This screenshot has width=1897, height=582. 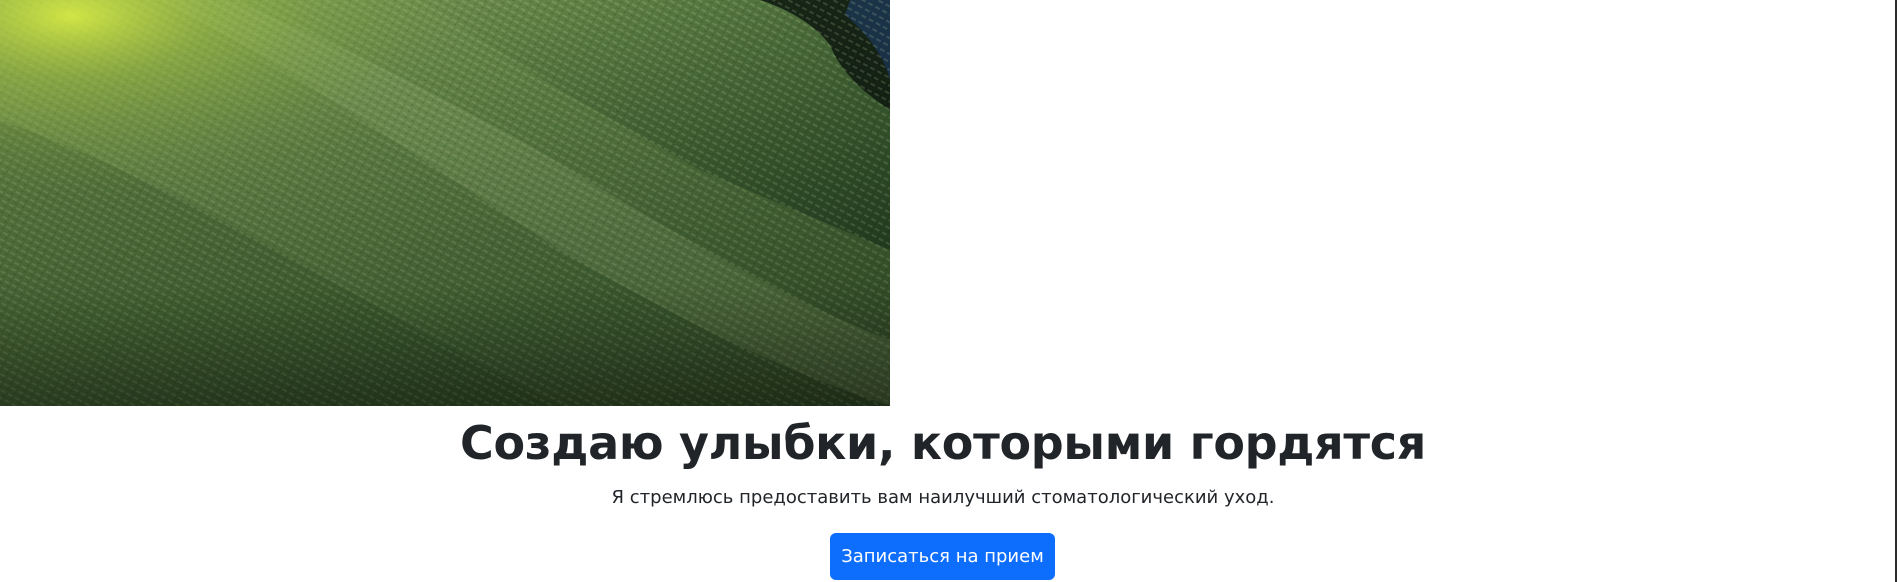 I want to click on hero-title: Создаю улыбки, которыми гордятся, so click(x=943, y=443).